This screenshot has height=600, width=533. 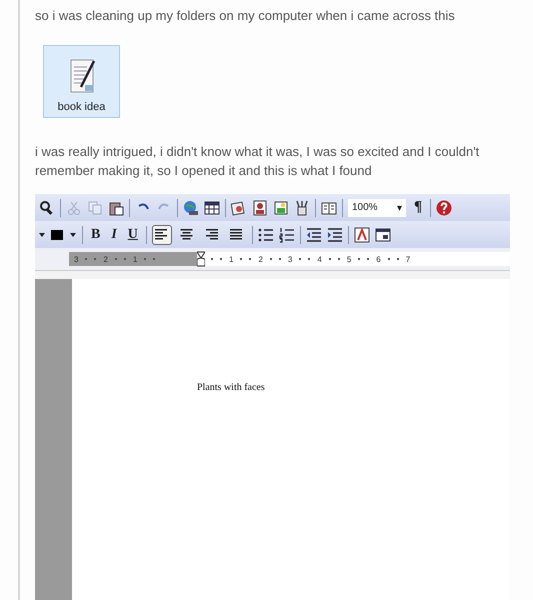 What do you see at coordinates (281, 208) in the screenshot?
I see `image-icon` at bounding box center [281, 208].